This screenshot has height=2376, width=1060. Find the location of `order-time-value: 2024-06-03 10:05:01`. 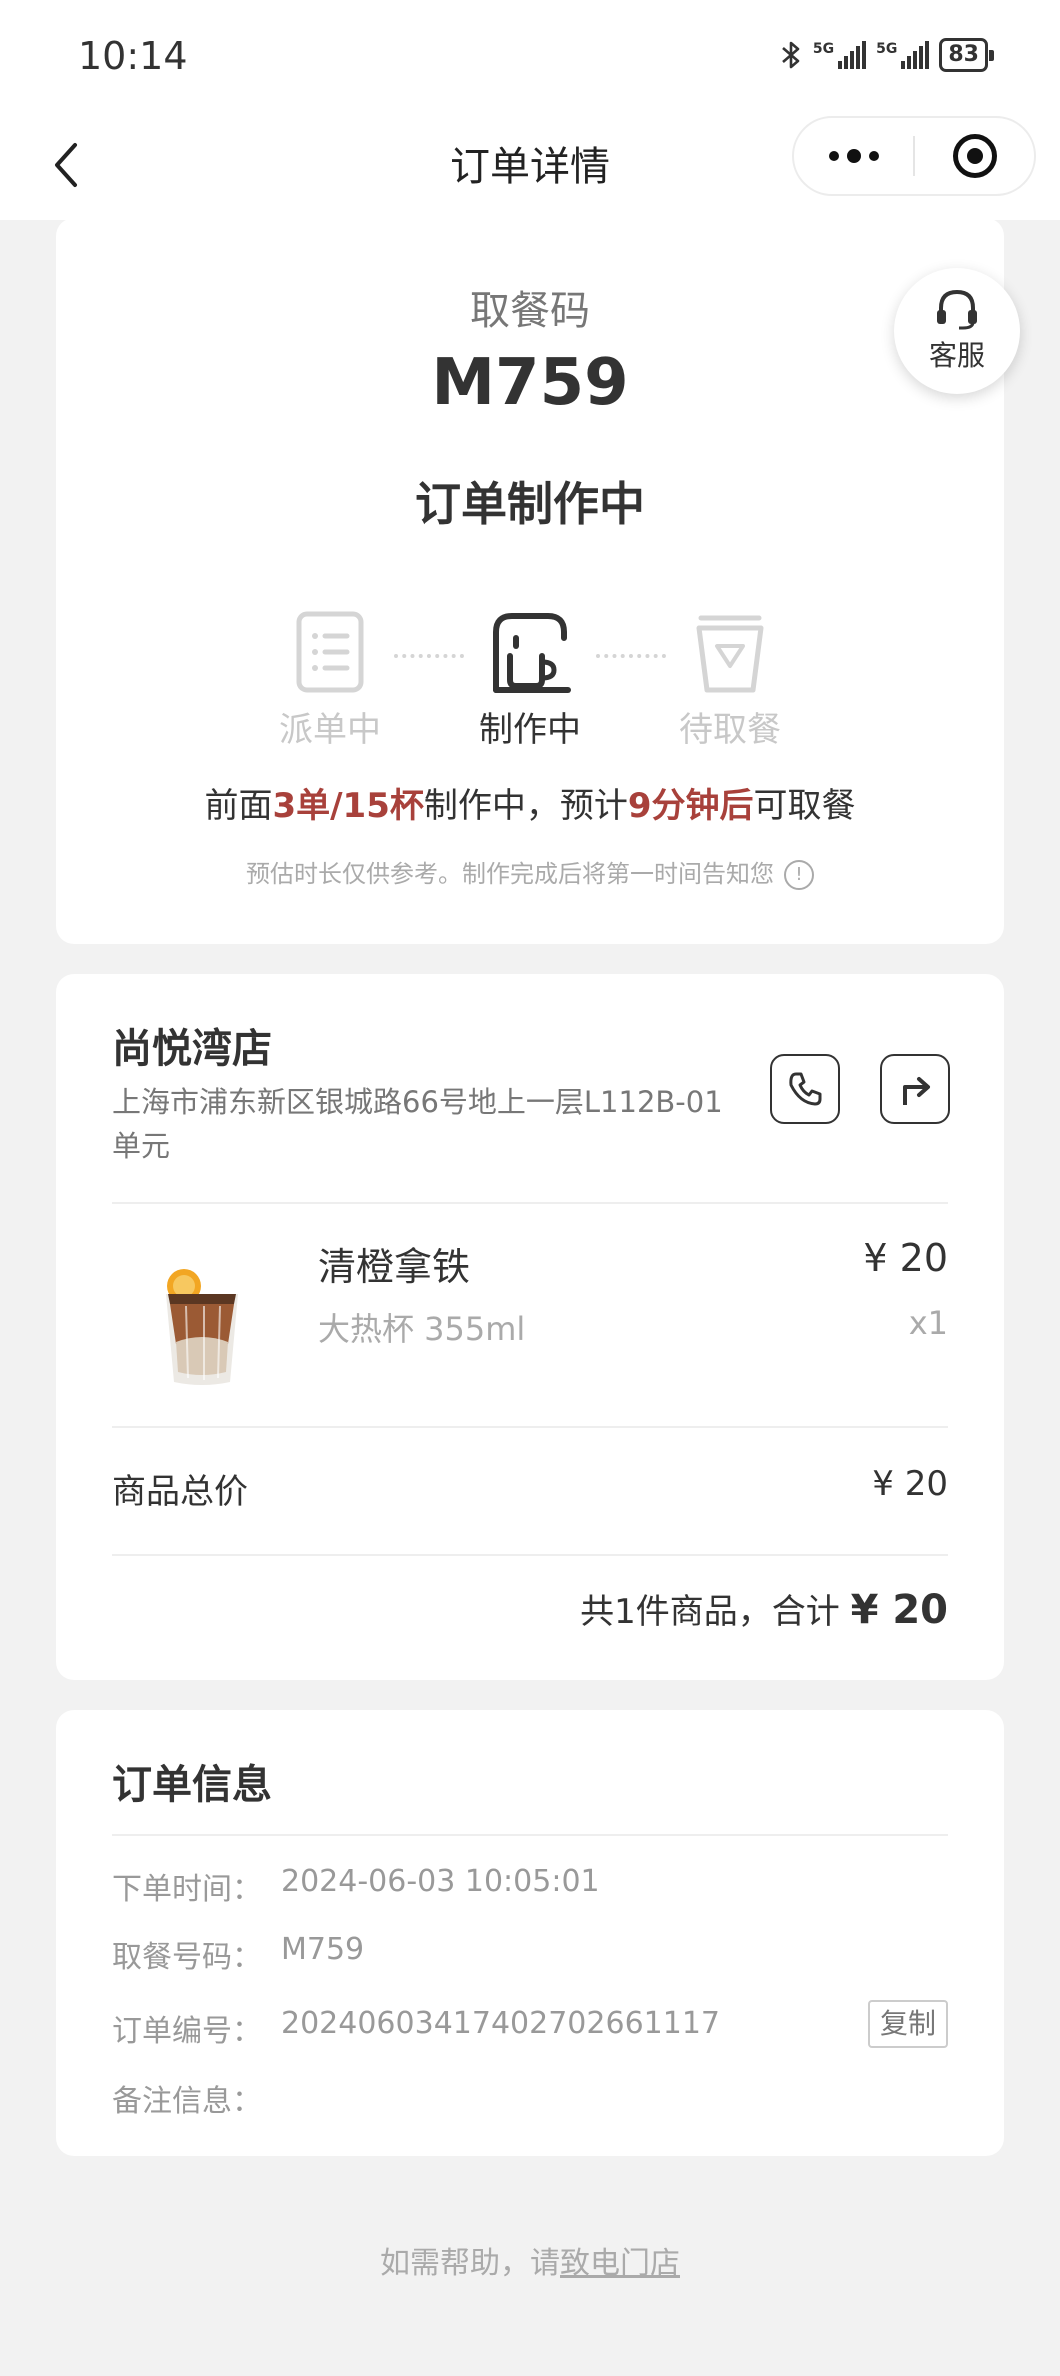

order-time-value: 2024-06-03 10:05:01 is located at coordinates (440, 1881).